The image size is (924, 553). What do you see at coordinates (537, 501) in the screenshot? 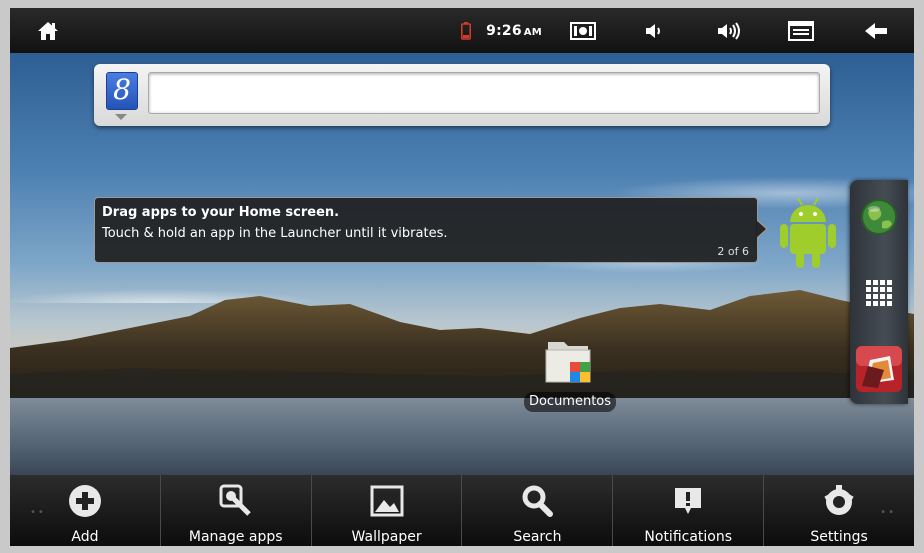
I see `search-icon` at bounding box center [537, 501].